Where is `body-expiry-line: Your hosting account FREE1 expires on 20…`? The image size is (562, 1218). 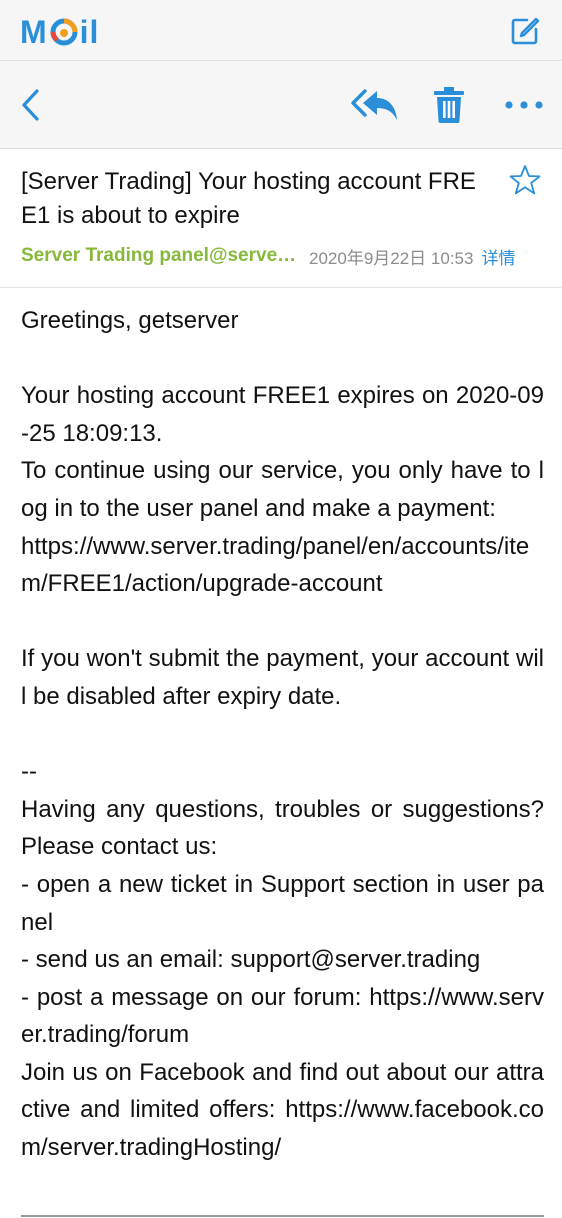 body-expiry-line: Your hosting account FREE1 expires on 20… is located at coordinates (282, 414).